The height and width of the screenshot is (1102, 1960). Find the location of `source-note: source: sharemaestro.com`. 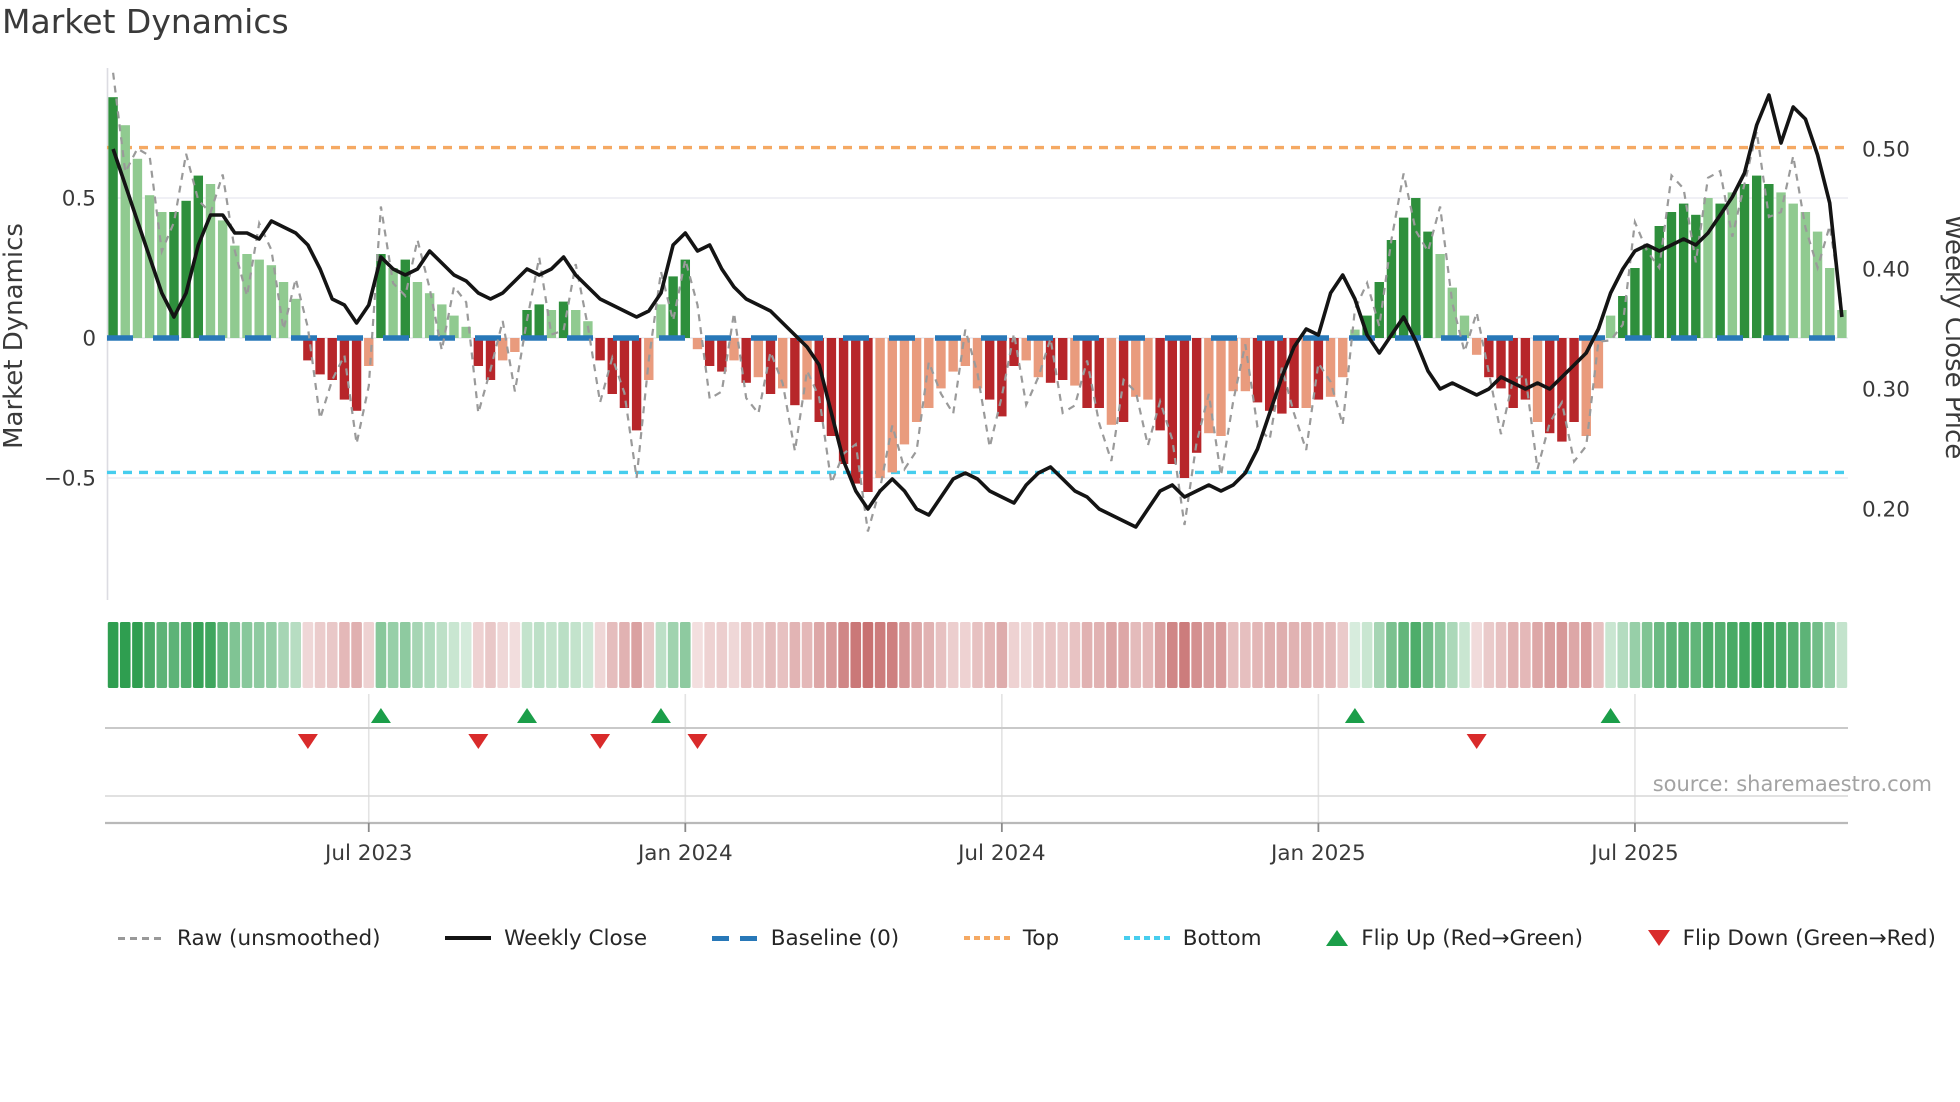

source-note: source: sharemaestro.com is located at coordinates (1792, 784).